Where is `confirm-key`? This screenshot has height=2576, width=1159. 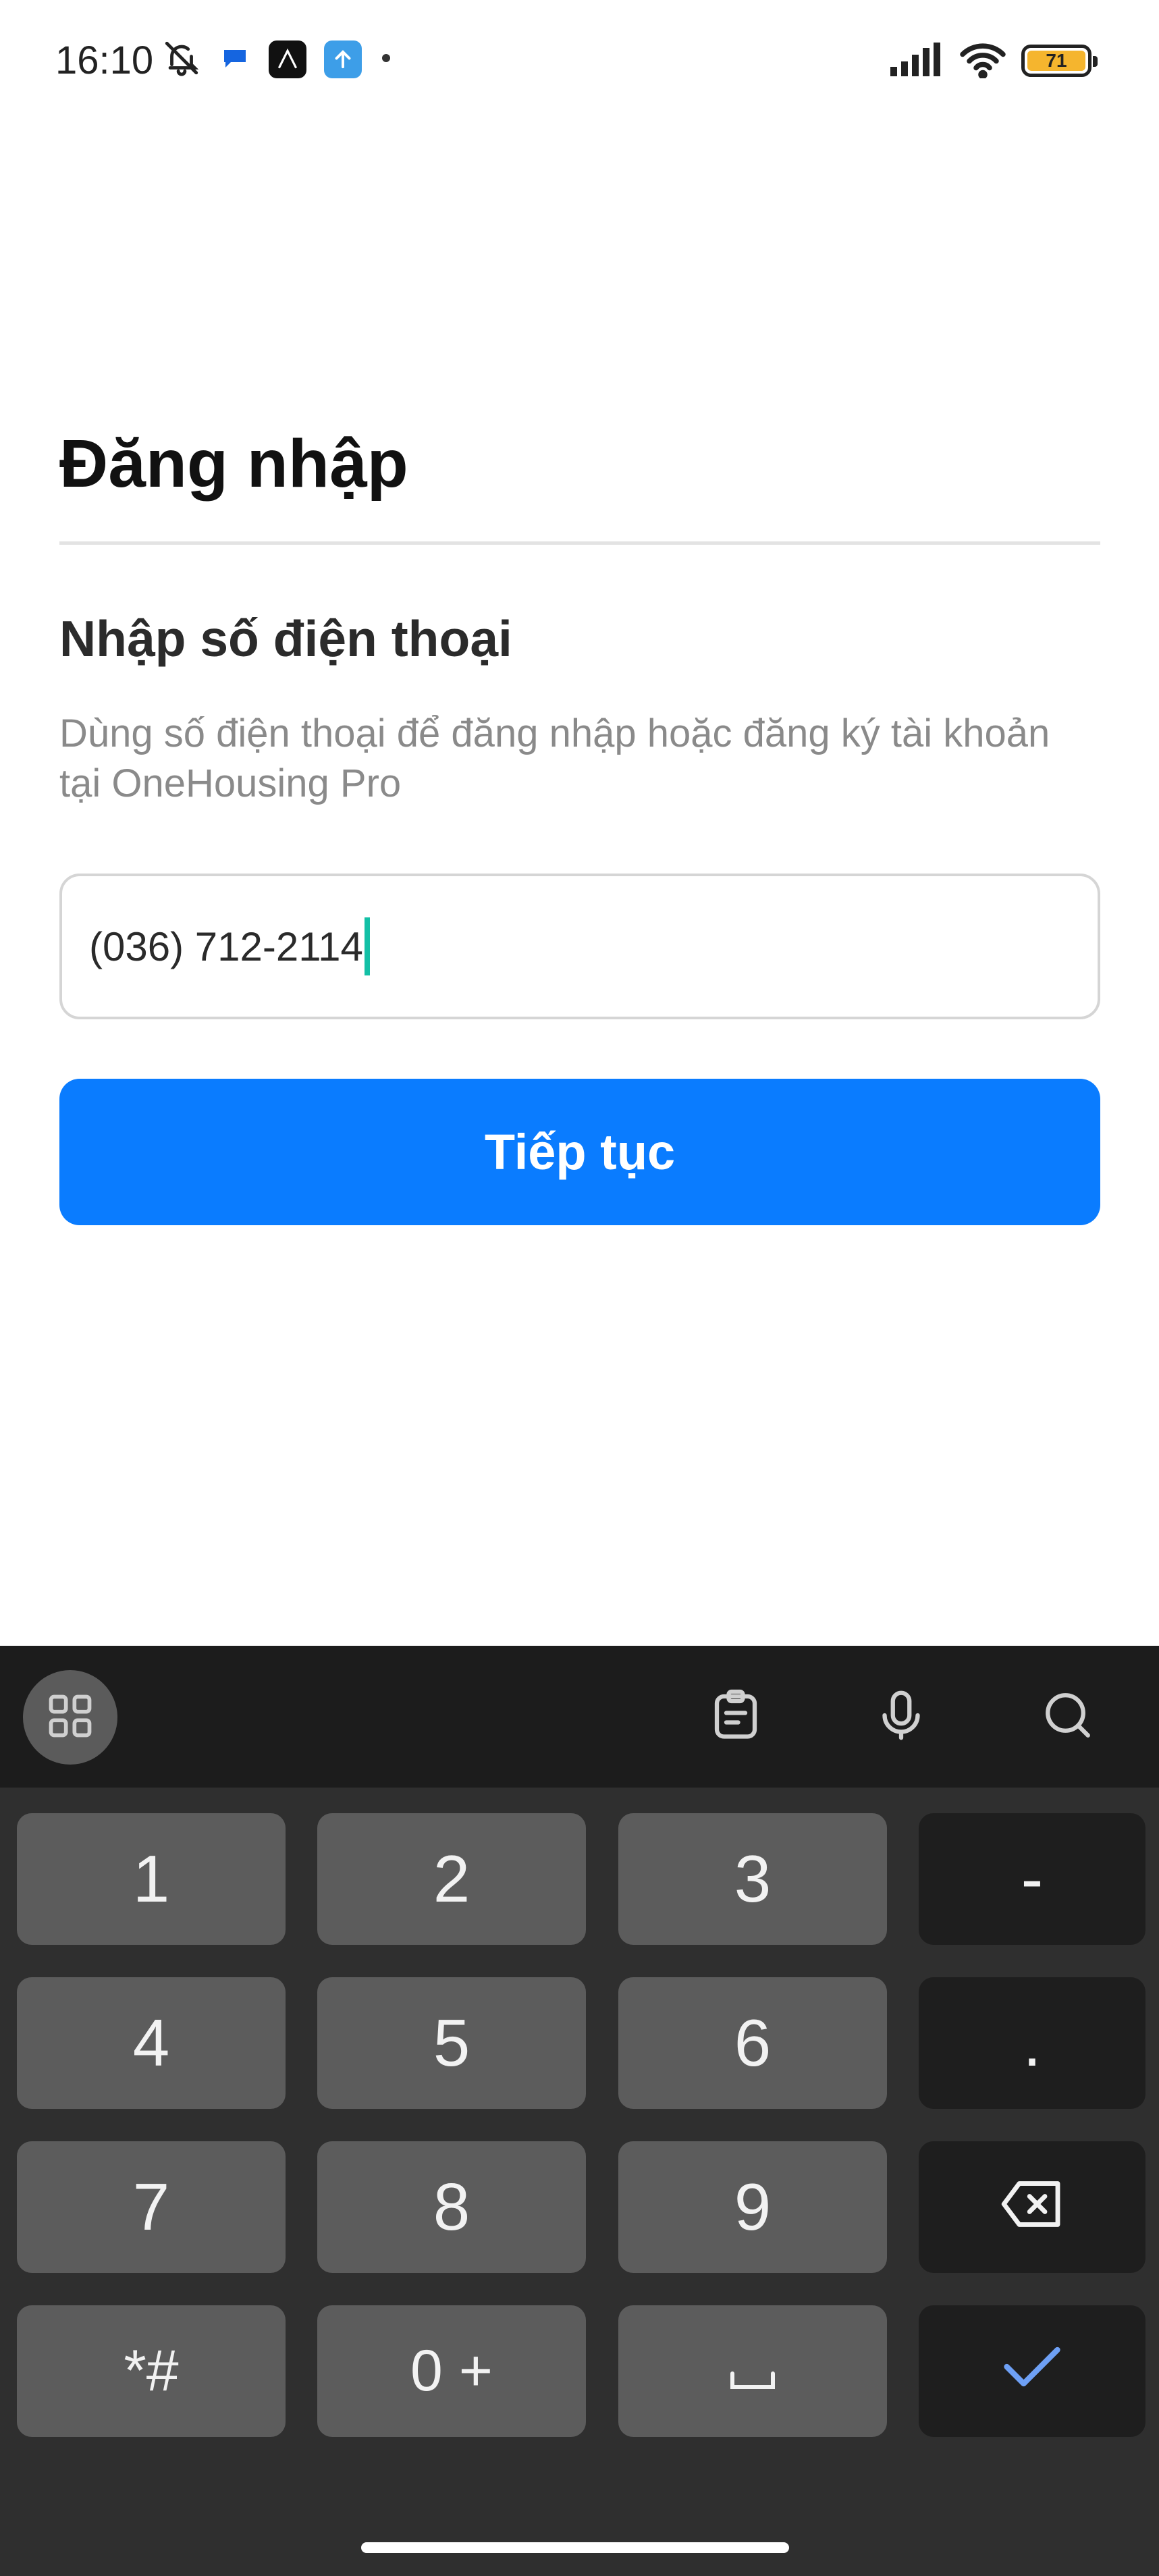 confirm-key is located at coordinates (1032, 2371).